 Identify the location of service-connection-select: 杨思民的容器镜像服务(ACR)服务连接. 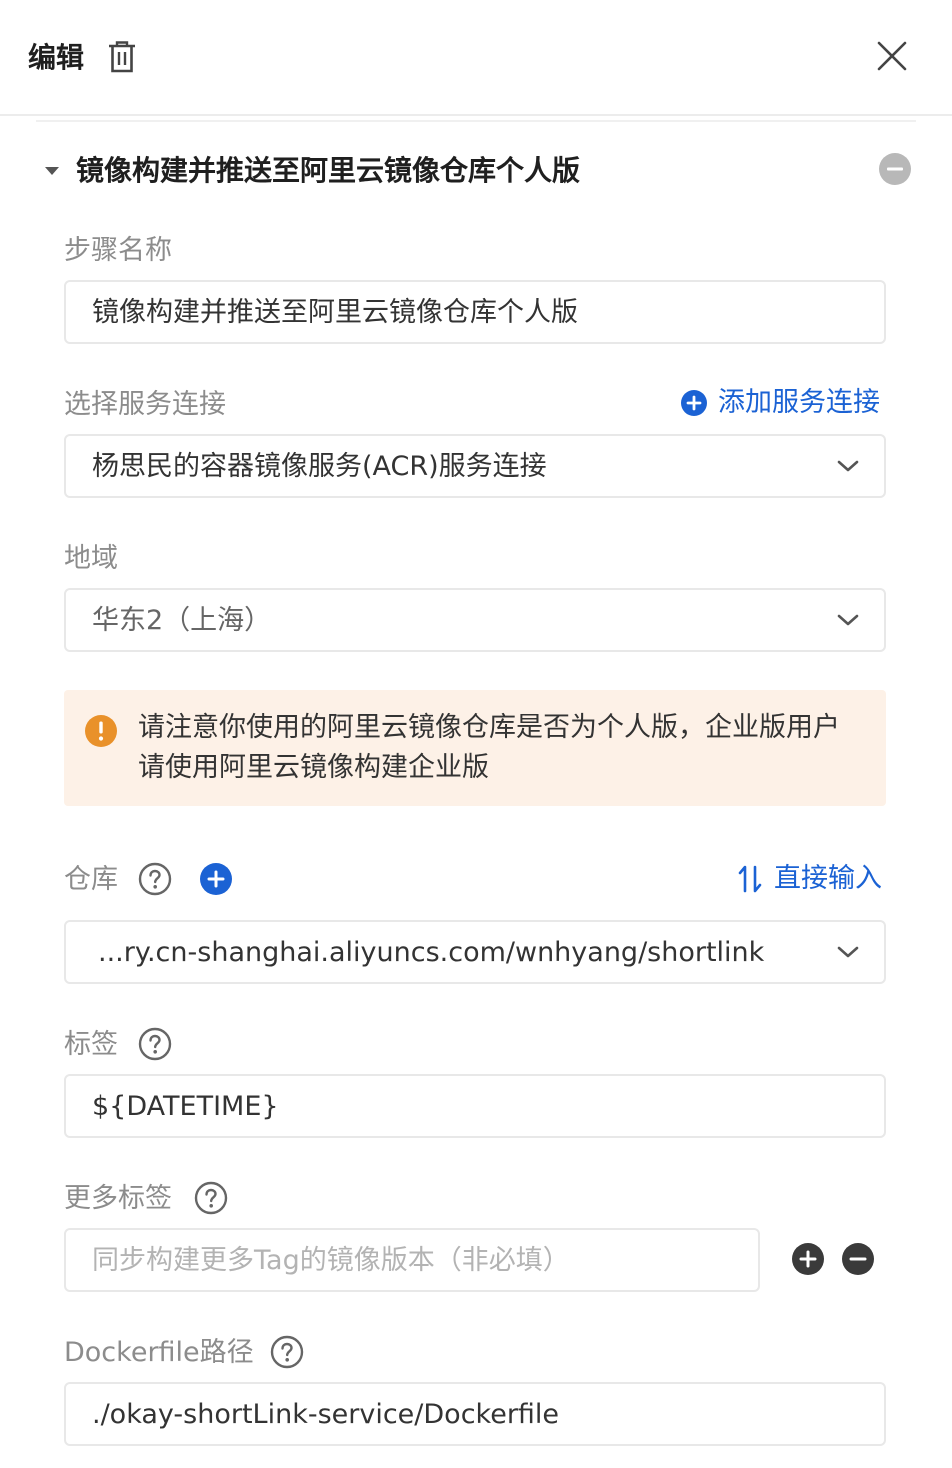
(475, 466).